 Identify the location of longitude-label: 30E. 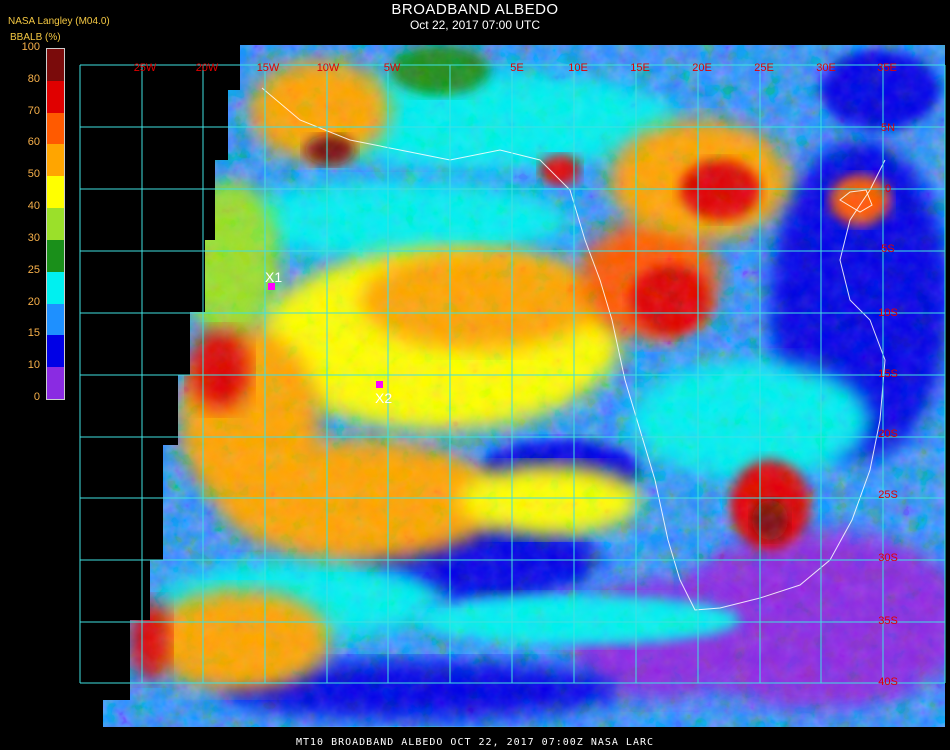
(826, 68).